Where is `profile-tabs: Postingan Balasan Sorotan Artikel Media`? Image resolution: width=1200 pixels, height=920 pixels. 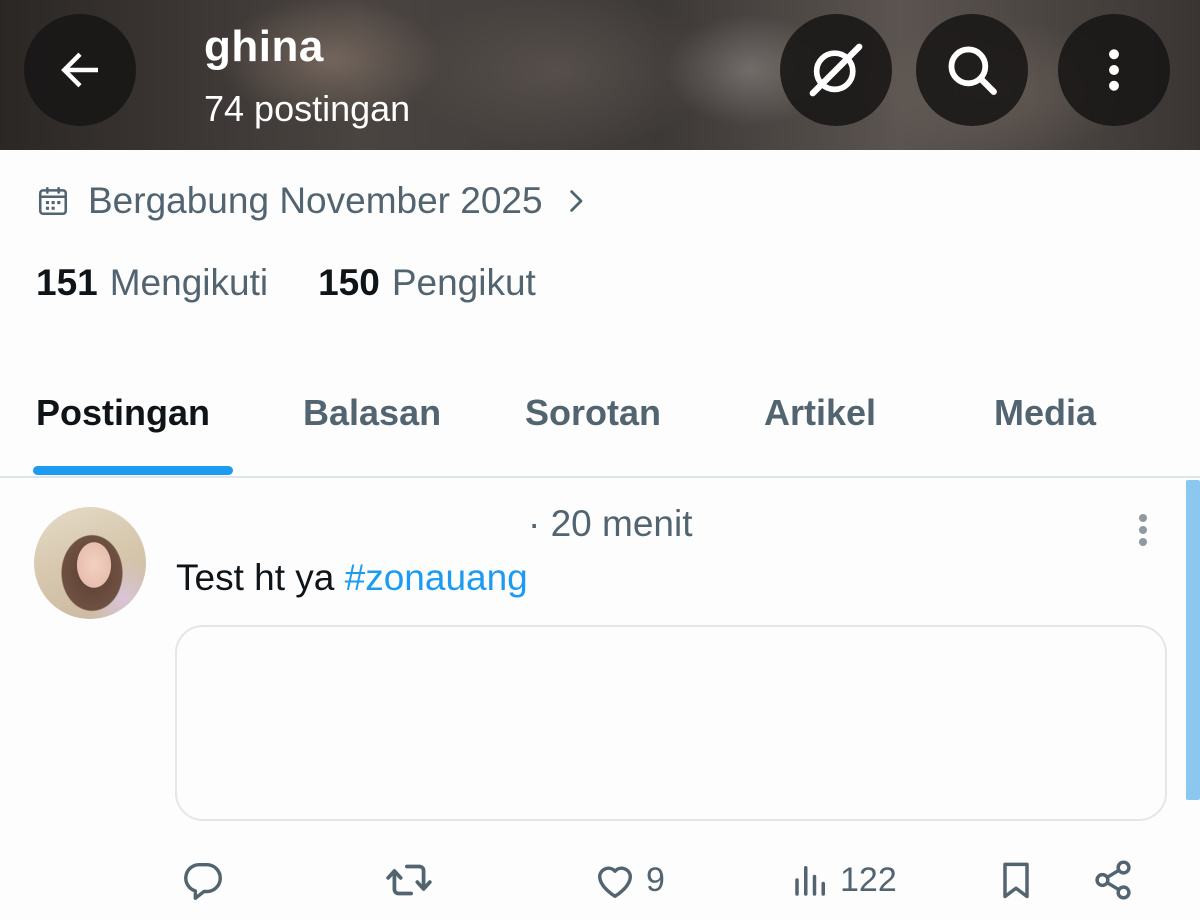
profile-tabs: Postingan Balasan Sorotan Artikel Media is located at coordinates (600, 429).